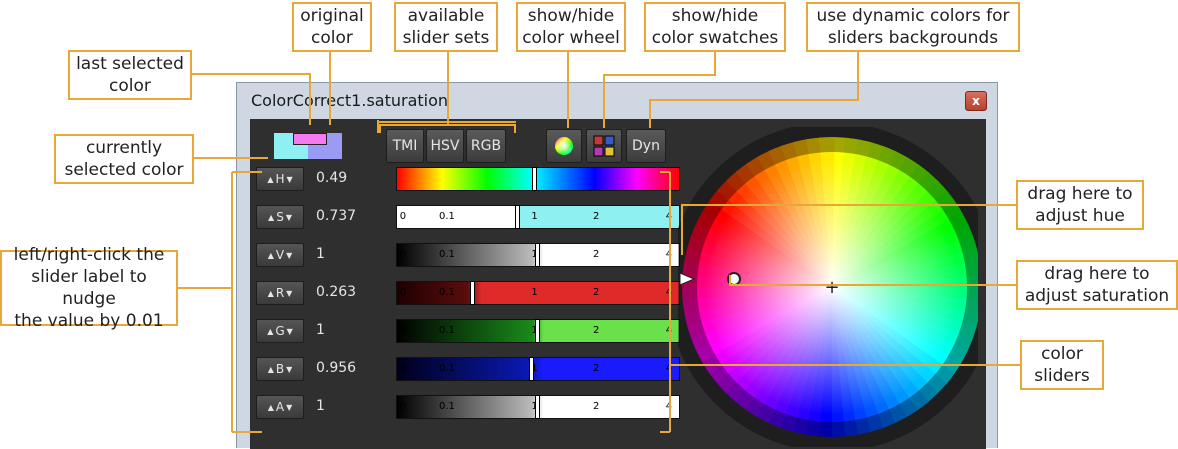 Image resolution: width=1178 pixels, height=449 pixels. I want to click on color-wheel-icon, so click(564, 146).